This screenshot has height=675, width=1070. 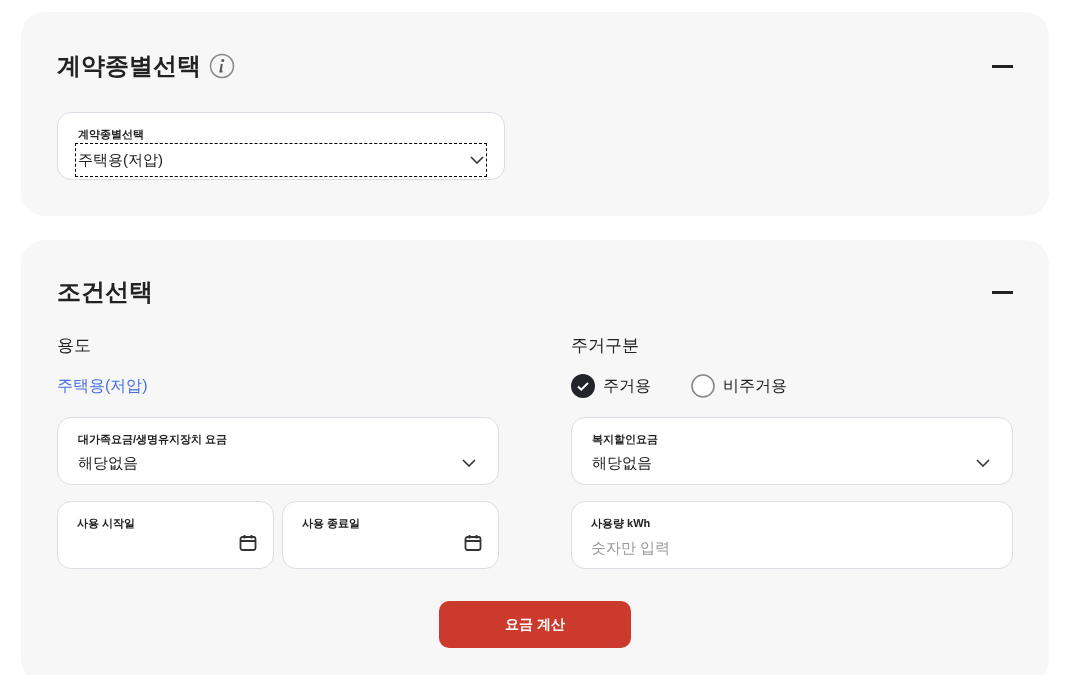 I want to click on field-label: 복지할인요금, so click(x=625, y=439).